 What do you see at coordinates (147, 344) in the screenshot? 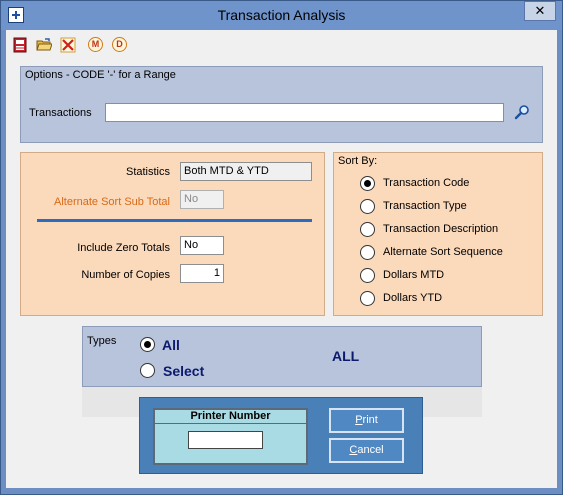
I see `types-radio-all` at bounding box center [147, 344].